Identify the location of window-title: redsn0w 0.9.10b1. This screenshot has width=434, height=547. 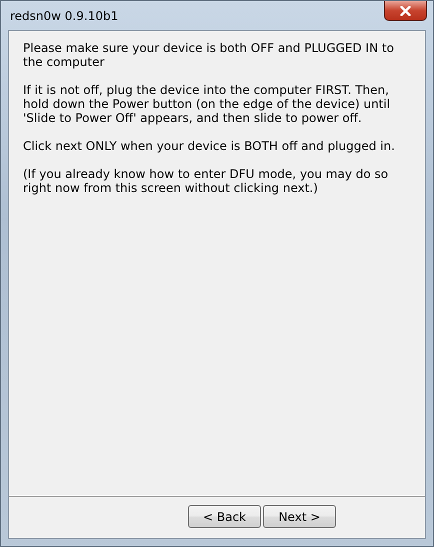
(63, 15).